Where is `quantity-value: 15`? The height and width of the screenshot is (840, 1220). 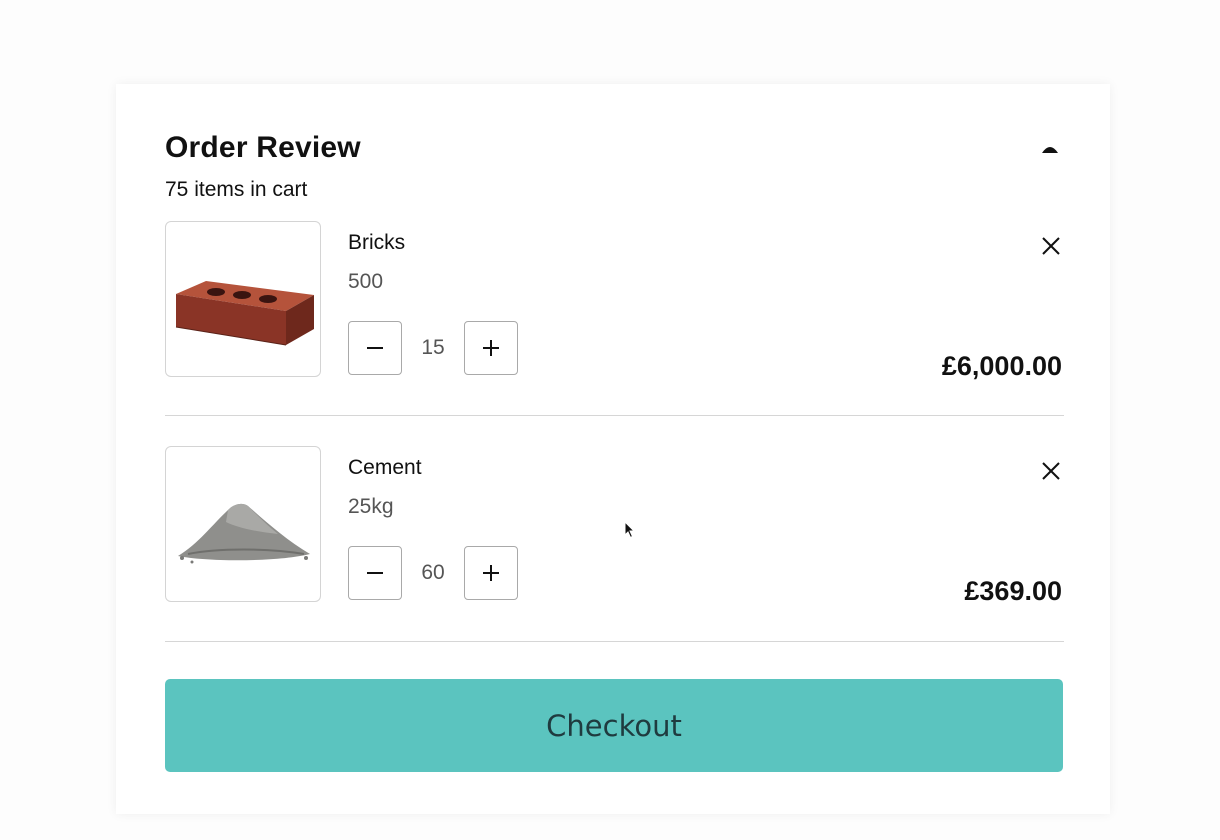 quantity-value: 15 is located at coordinates (433, 347).